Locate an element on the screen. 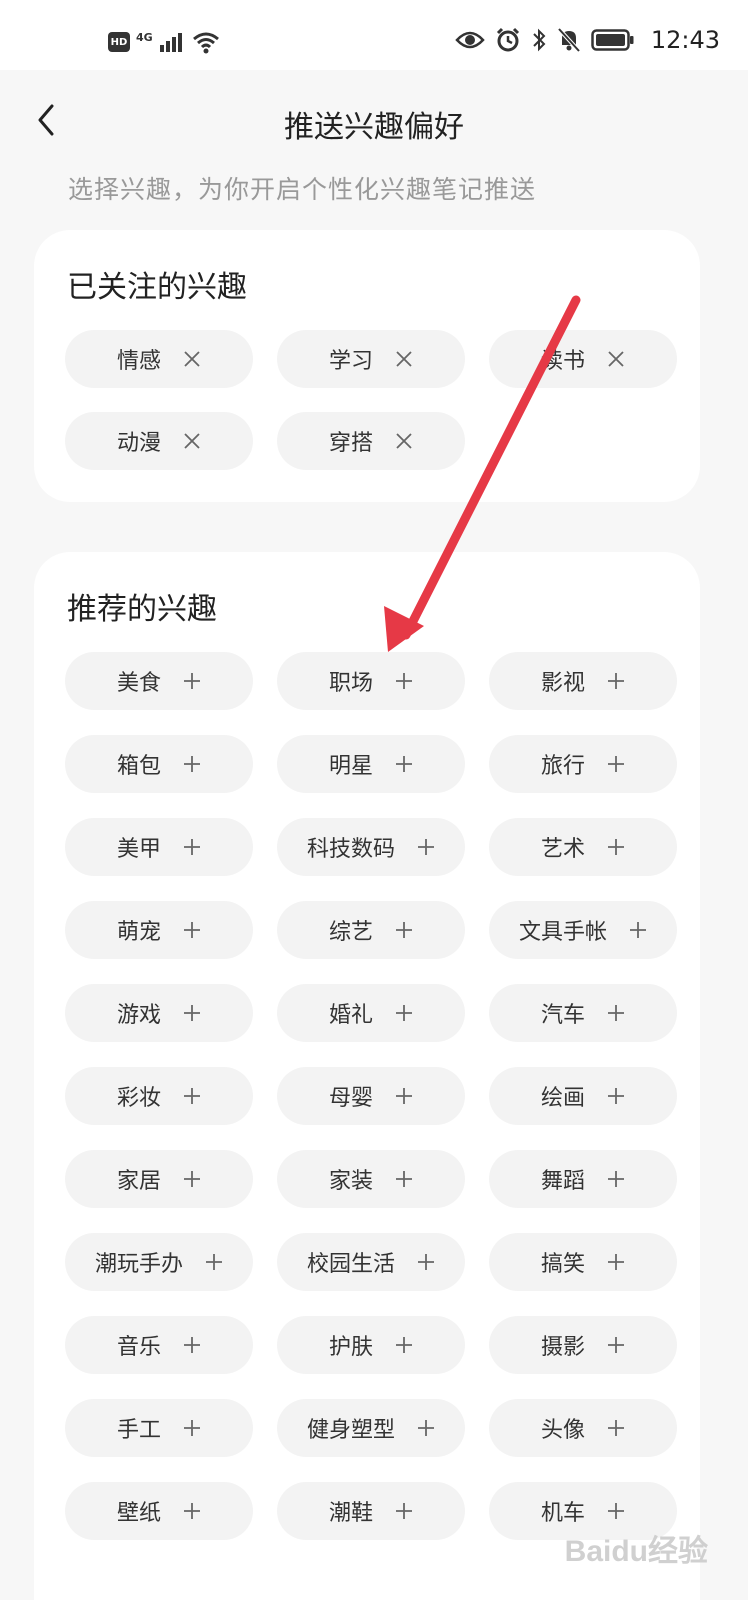  recommended-tag: 美食 is located at coordinates (159, 681).